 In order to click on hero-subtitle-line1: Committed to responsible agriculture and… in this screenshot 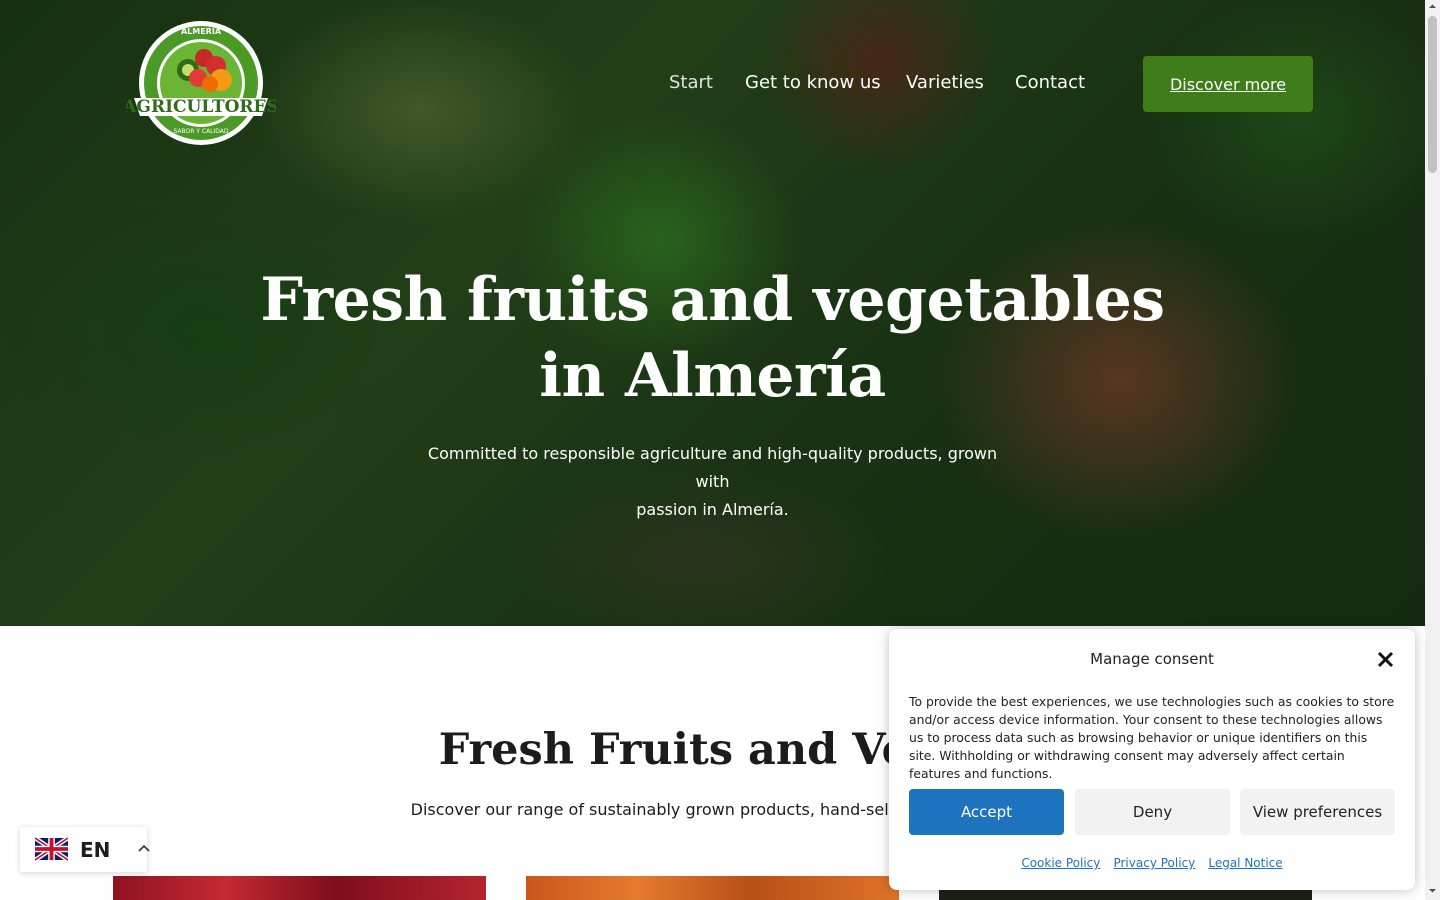, I will do `click(712, 467)`.